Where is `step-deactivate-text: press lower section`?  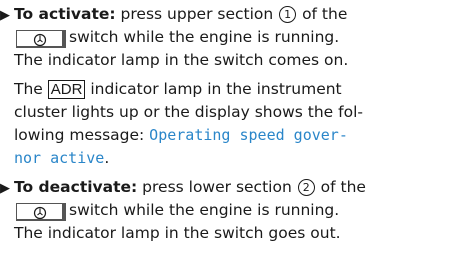
step-deactivate-text: press lower section is located at coordinates (217, 187).